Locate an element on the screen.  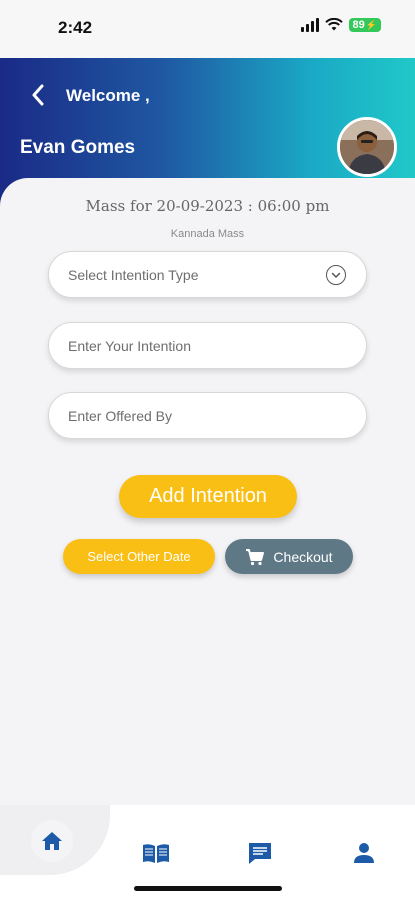
status-bar: 2:42 89 ⚡ is located at coordinates (207, 29).